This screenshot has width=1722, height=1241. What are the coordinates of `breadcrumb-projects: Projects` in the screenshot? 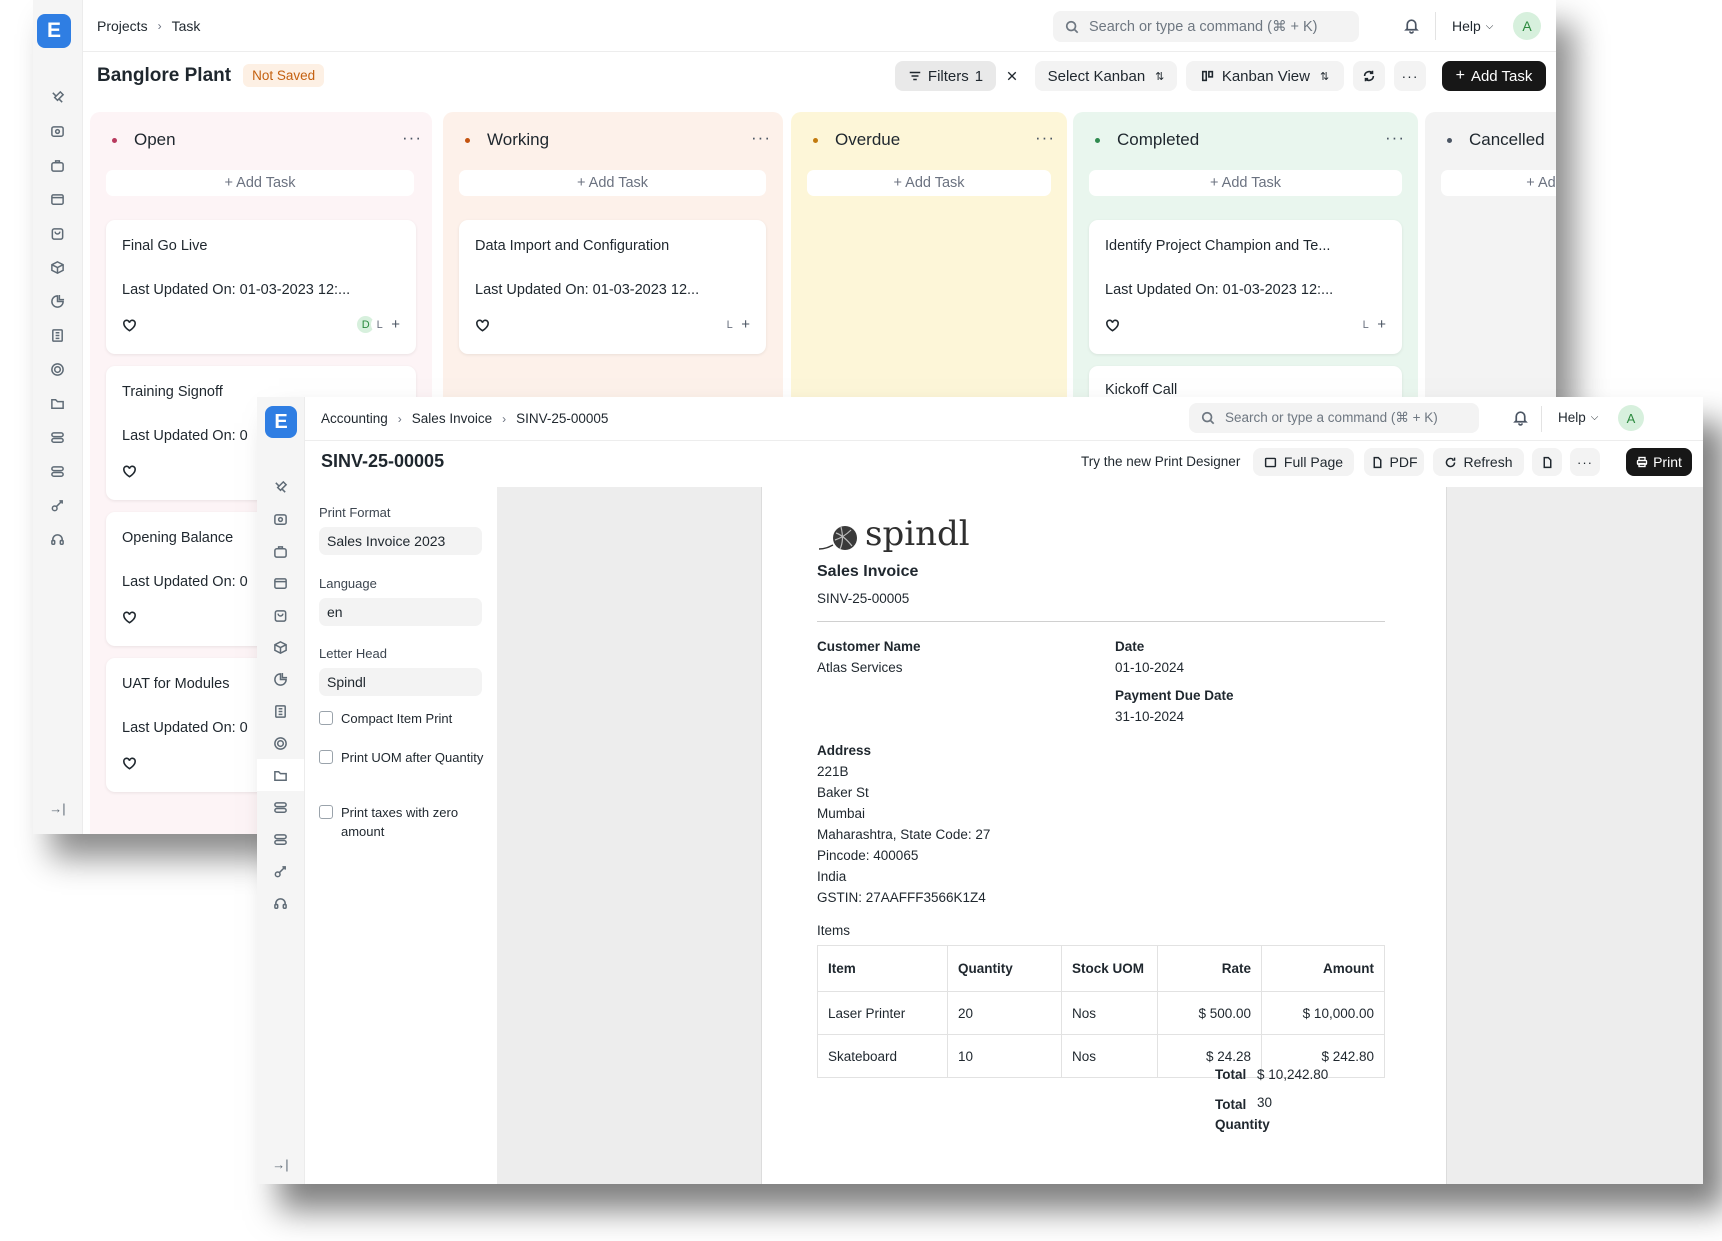 It's located at (122, 26).